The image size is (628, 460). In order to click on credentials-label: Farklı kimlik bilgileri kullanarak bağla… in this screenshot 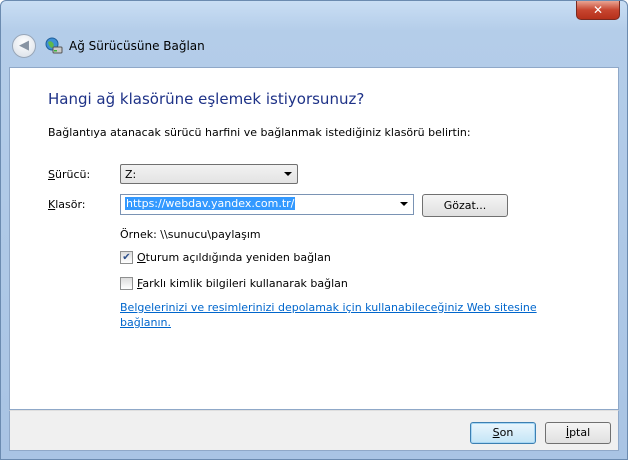, I will do `click(242, 283)`.